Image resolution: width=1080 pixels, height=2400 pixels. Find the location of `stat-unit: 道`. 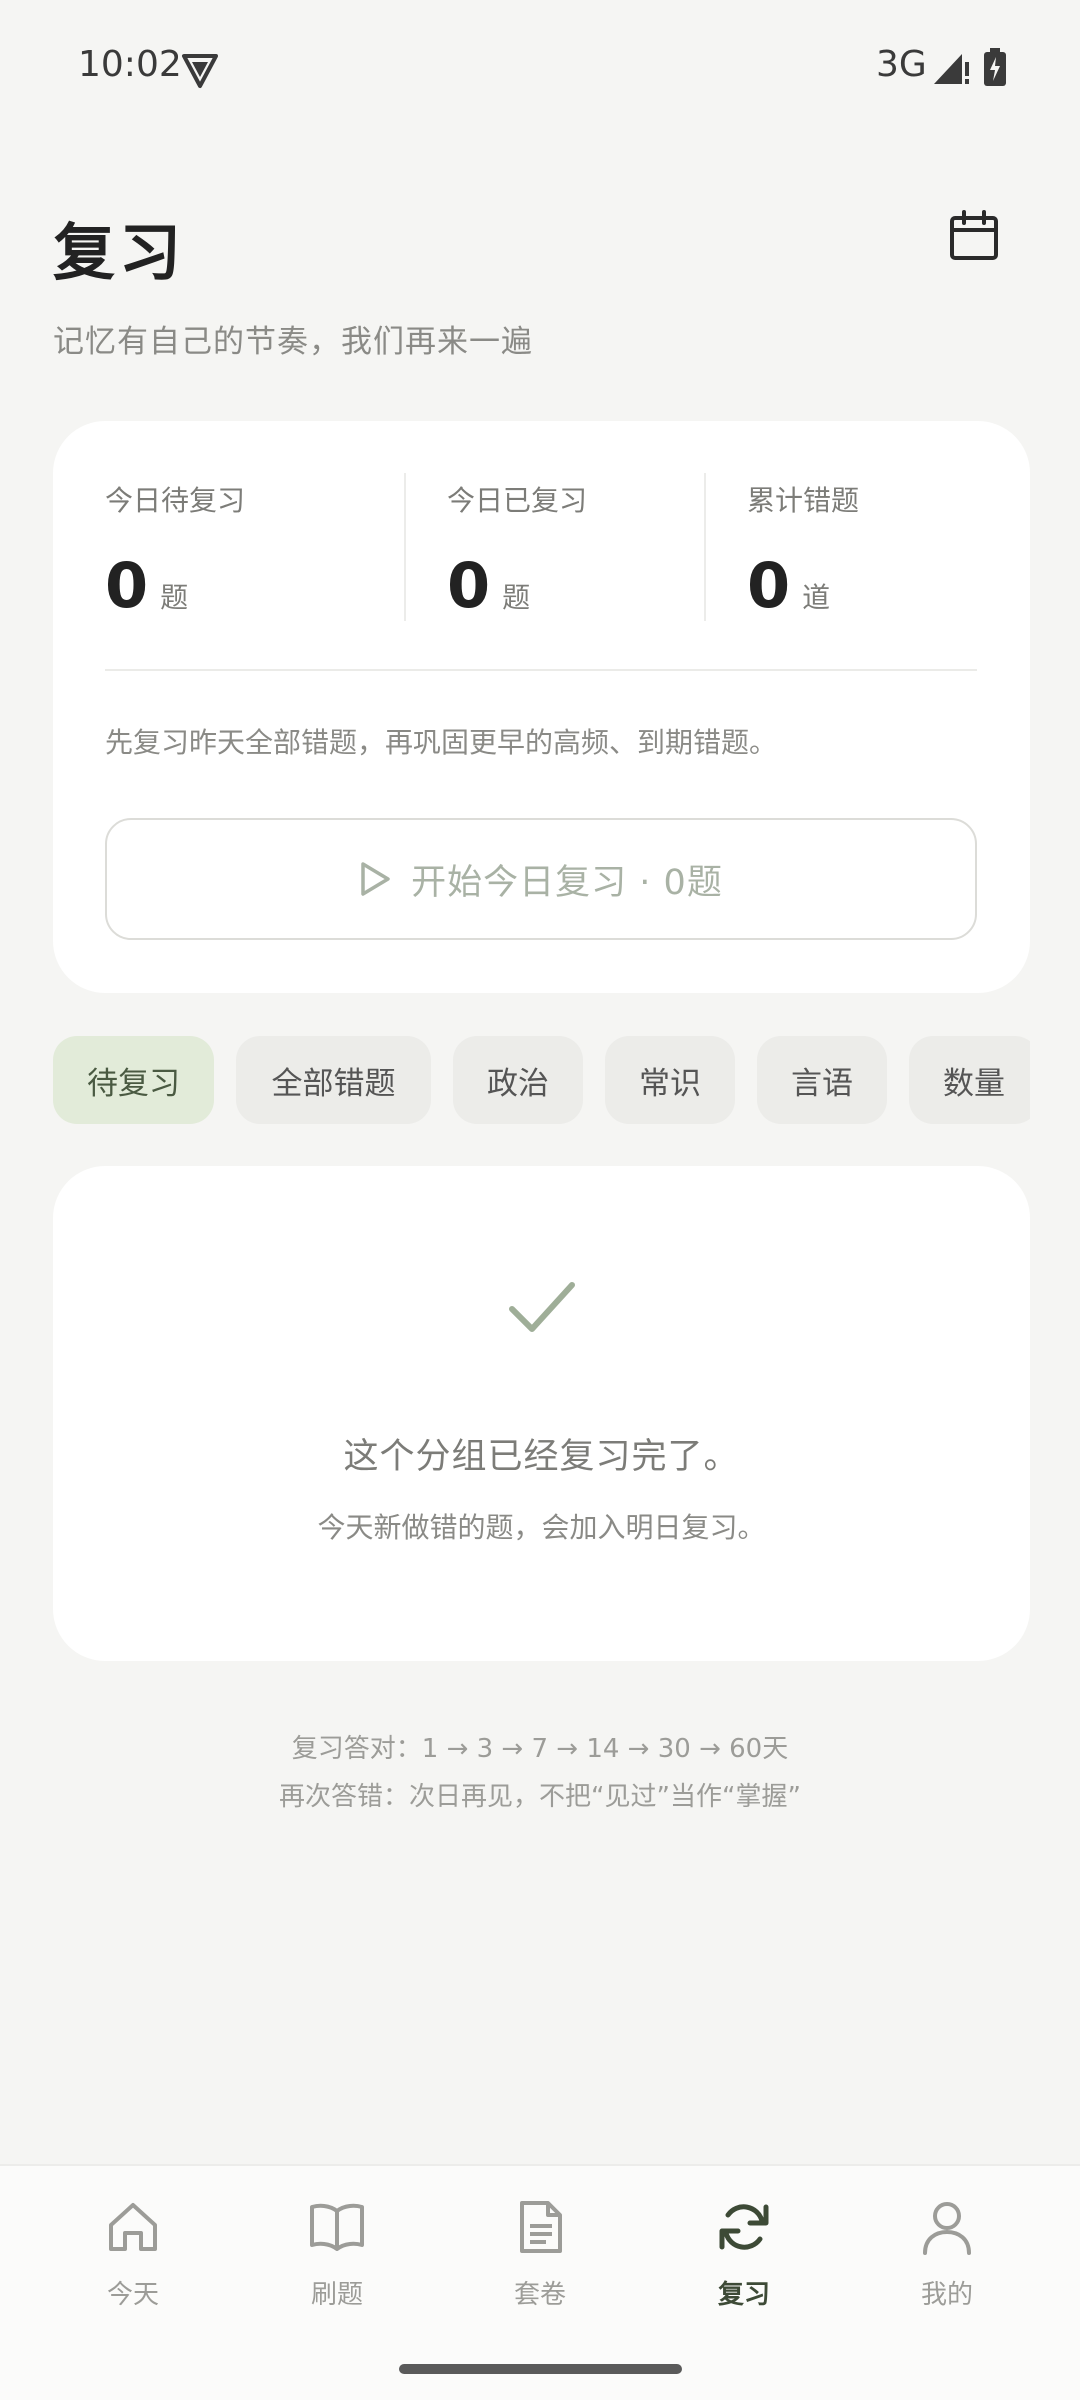

stat-unit: 道 is located at coordinates (816, 597).